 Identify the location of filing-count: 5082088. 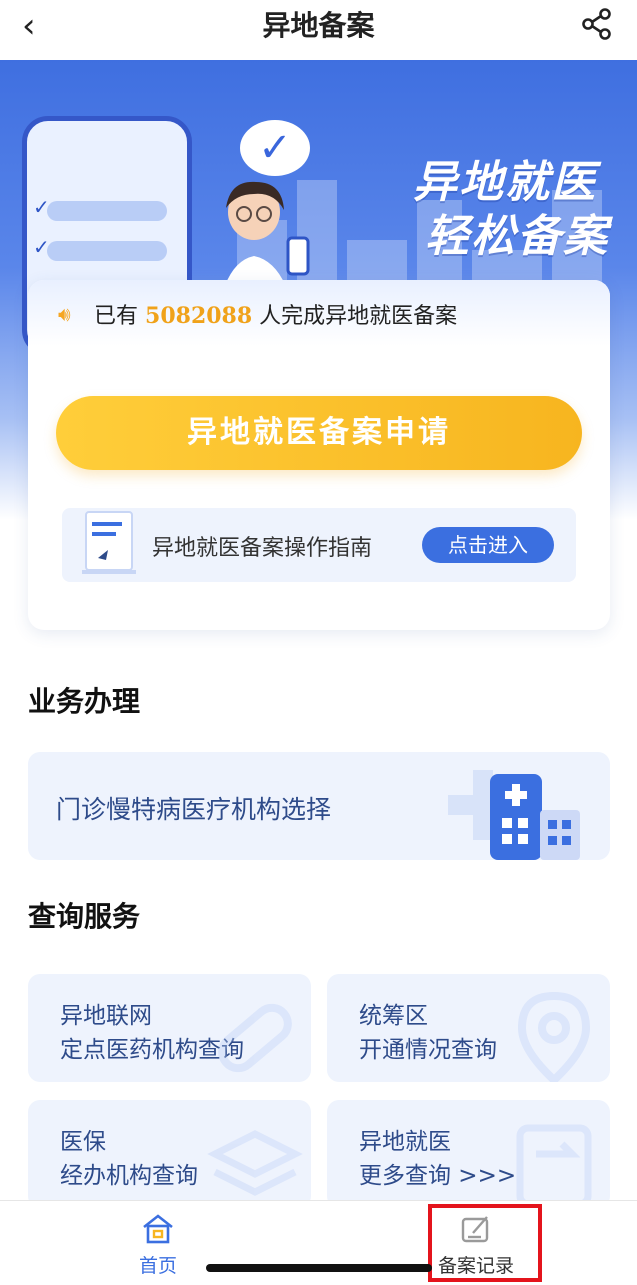
(199, 316).